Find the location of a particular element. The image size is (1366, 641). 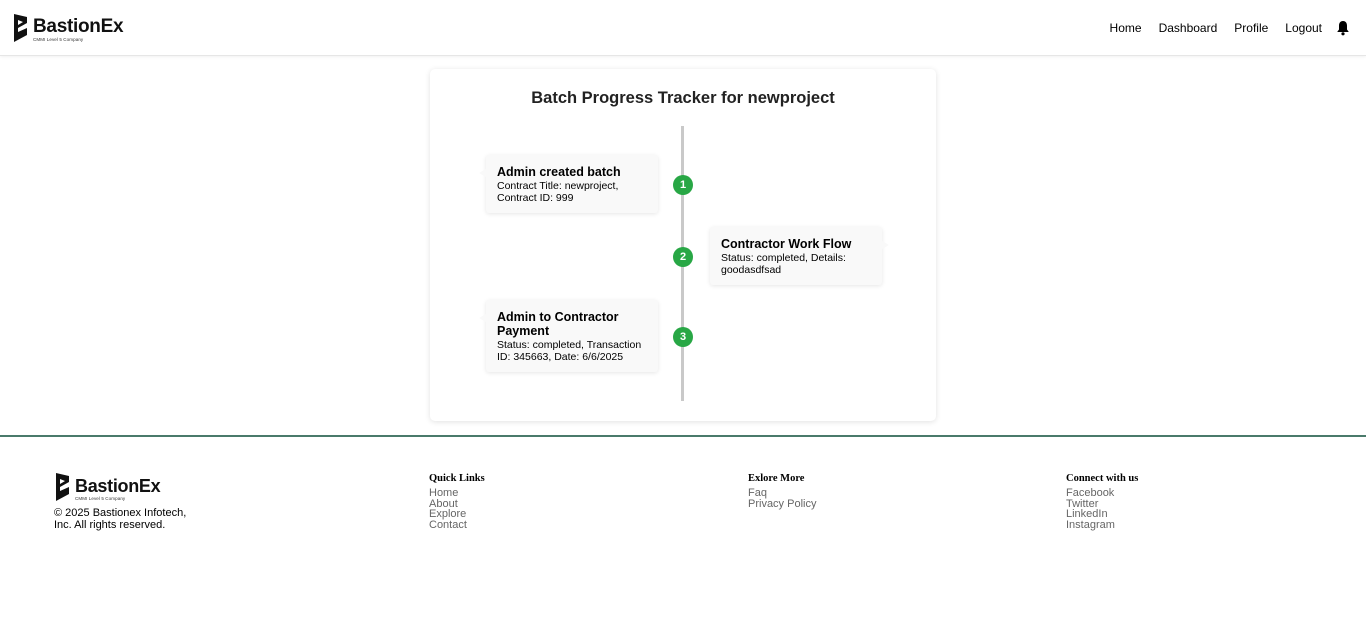

nav-profile-link: Profile is located at coordinates (1251, 28).